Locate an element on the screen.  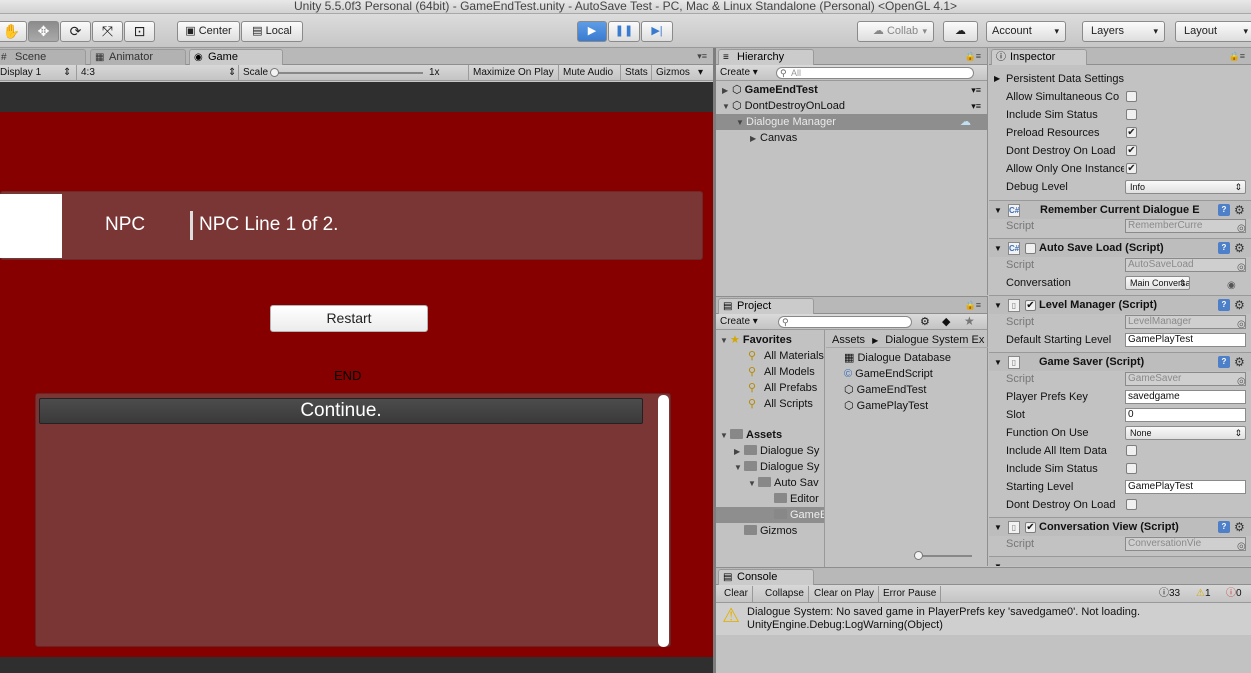
autosave-script-field: AutoSaveLoad is located at coordinates (1185, 265).